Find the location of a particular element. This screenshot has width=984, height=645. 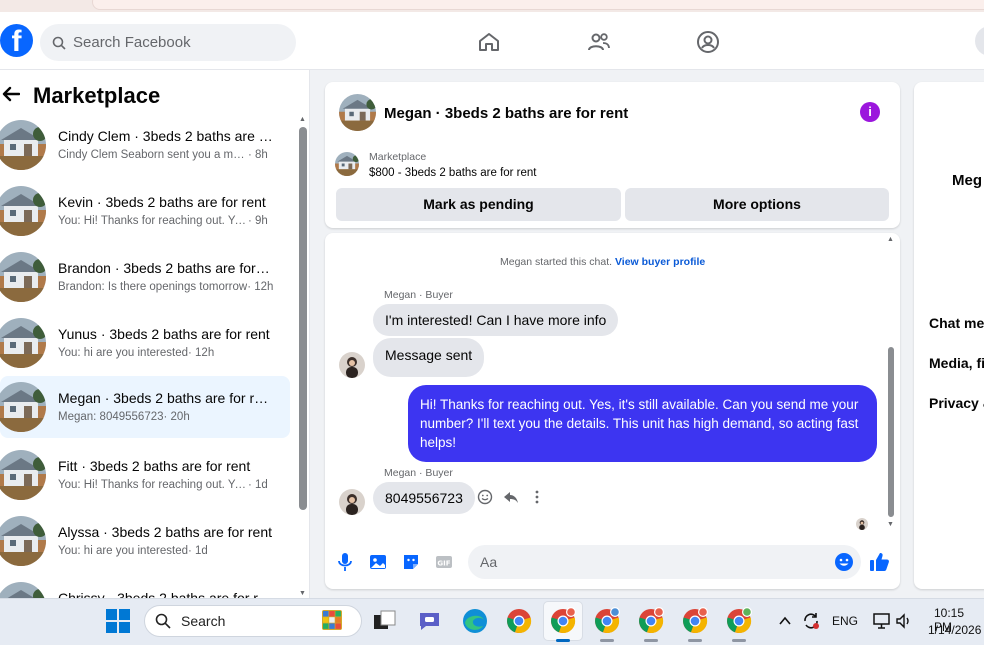

scroll-up-icon: ▲ is located at coordinates (302, 119).